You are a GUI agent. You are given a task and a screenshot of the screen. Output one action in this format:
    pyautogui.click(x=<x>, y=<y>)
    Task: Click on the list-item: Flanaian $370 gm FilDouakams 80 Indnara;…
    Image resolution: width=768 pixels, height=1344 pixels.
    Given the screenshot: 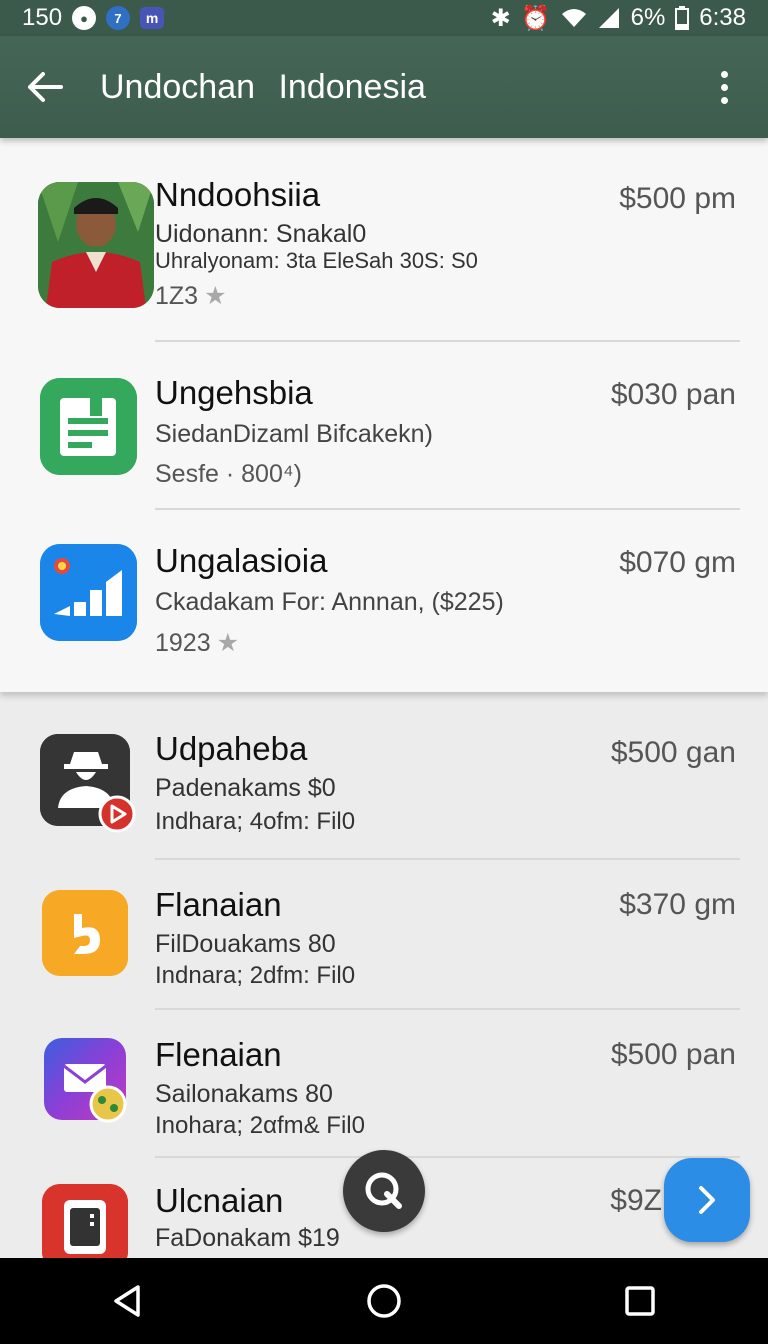 What is the action you would take?
    pyautogui.click(x=384, y=935)
    